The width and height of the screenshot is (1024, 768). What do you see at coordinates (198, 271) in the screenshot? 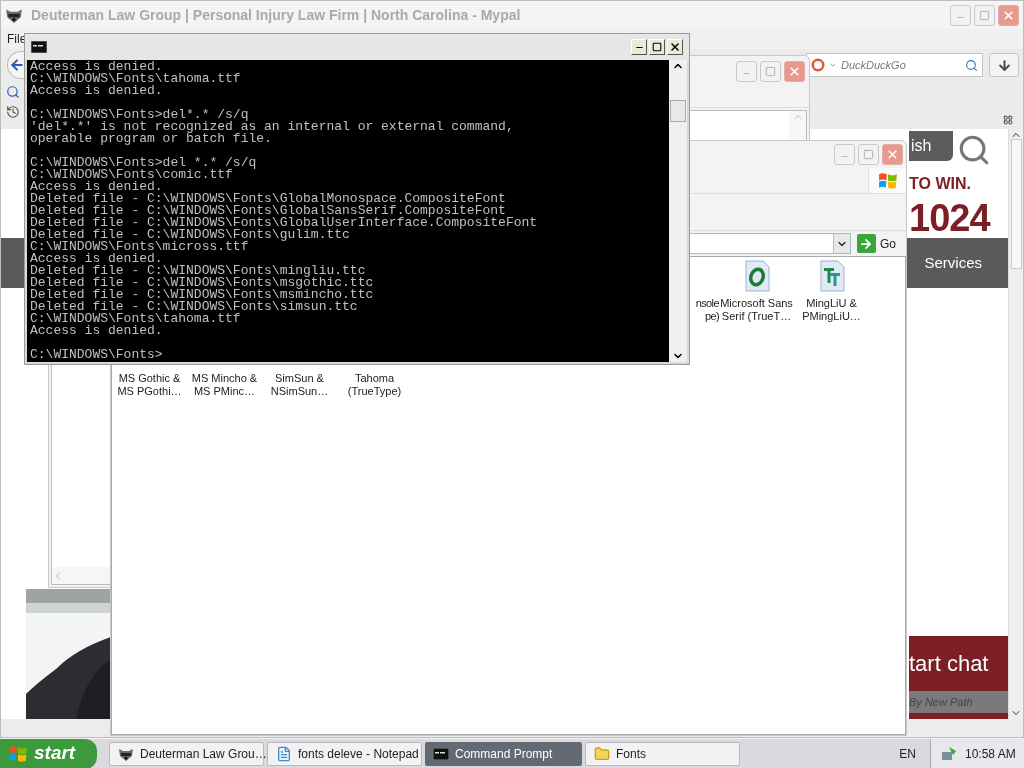
I see `console-line: Deleted file - C:\WINDOWS\Fonts\mingliu.ttc` at bounding box center [198, 271].